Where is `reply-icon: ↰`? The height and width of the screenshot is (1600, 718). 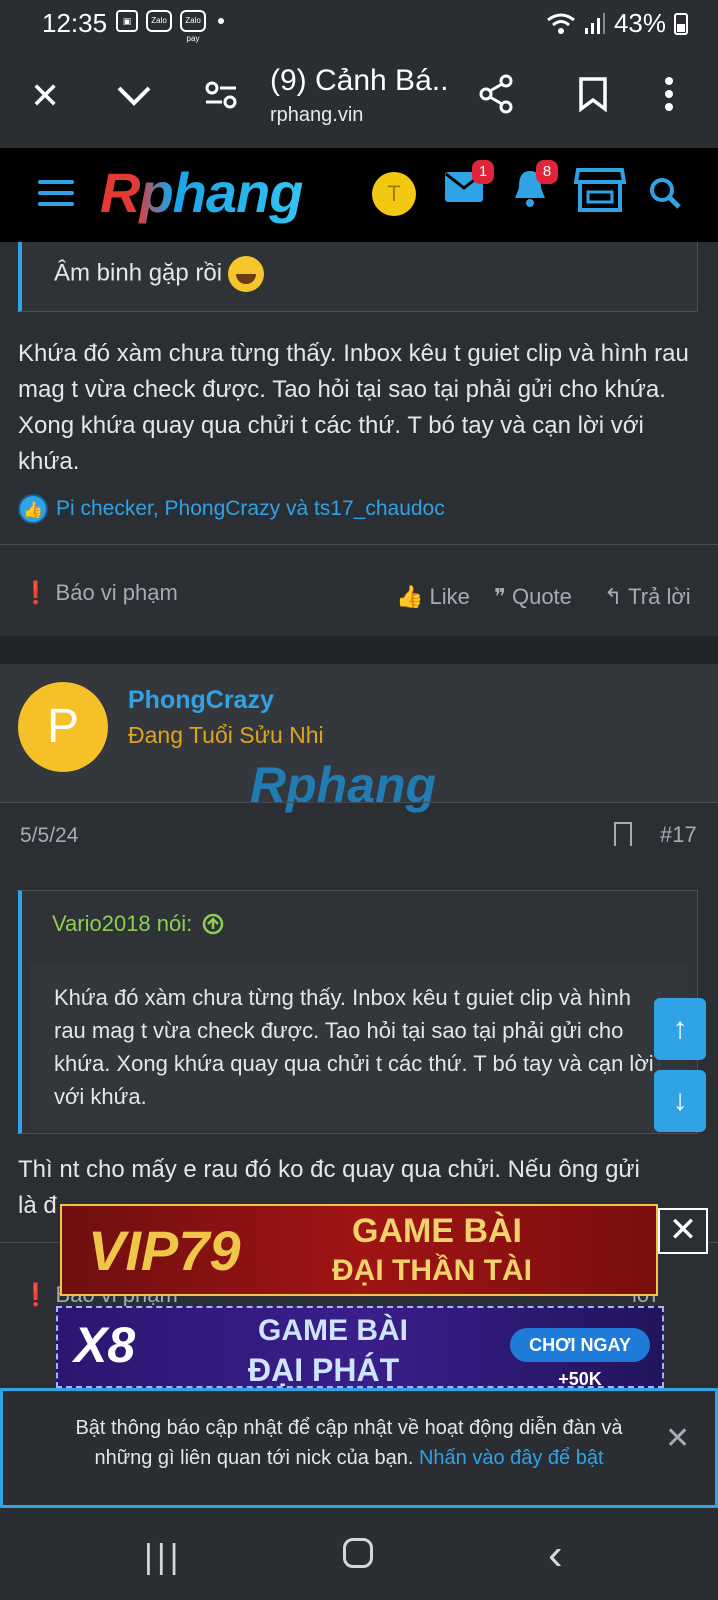 reply-icon: ↰ is located at coordinates (613, 596).